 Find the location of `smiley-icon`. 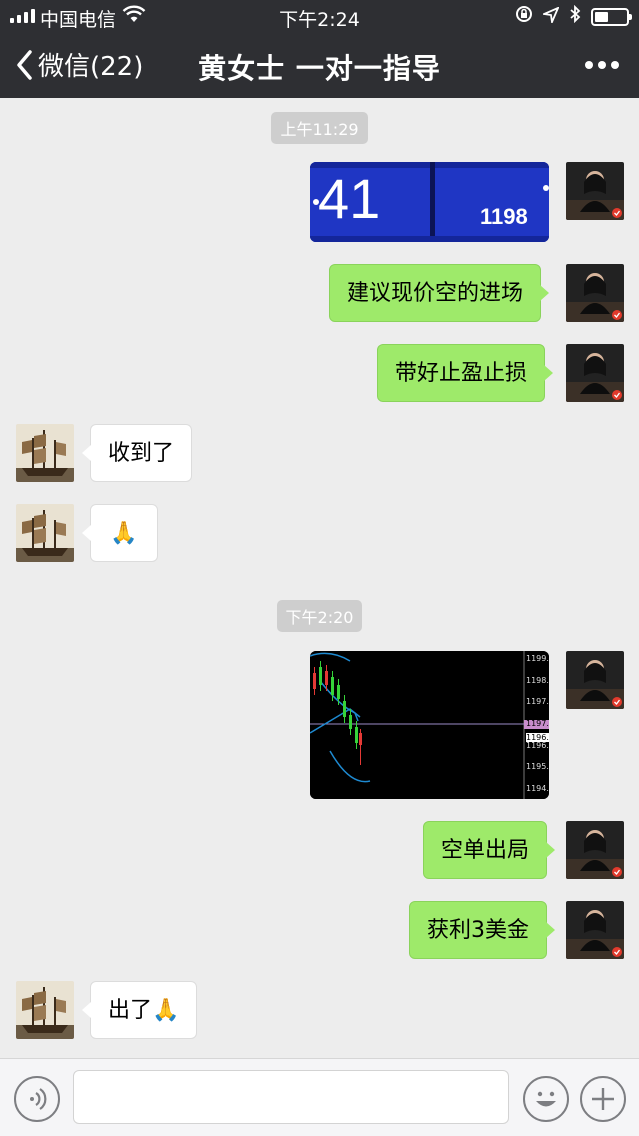

smiley-icon is located at coordinates (546, 1099).